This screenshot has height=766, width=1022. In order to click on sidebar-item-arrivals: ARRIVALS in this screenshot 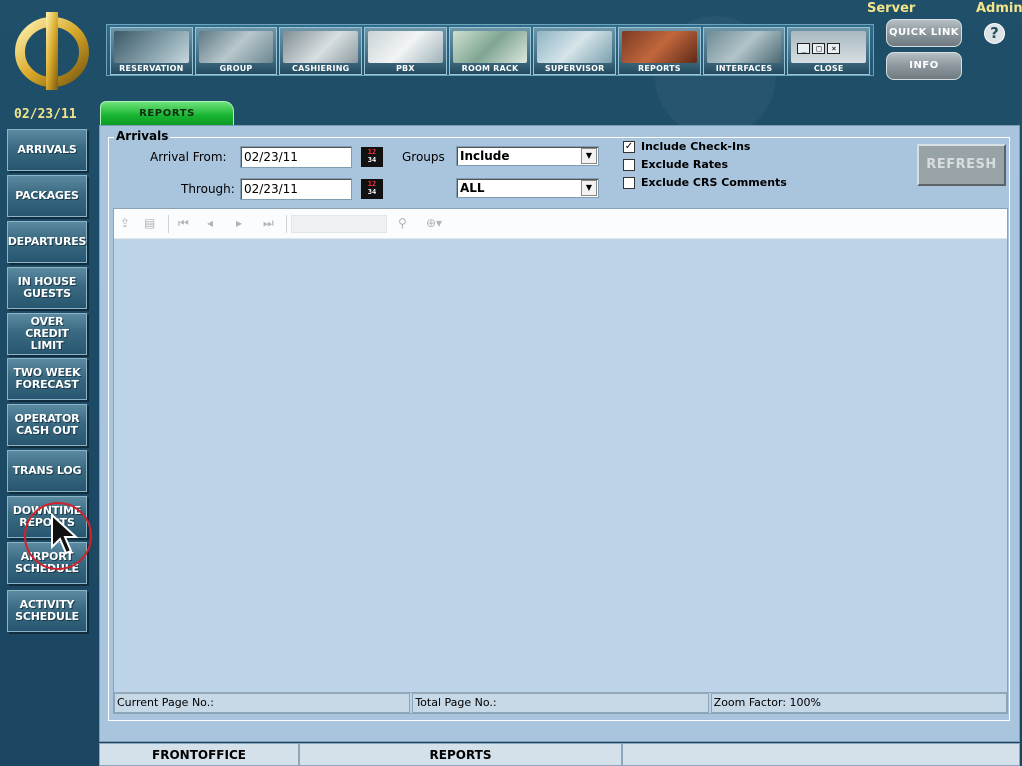, I will do `click(47, 150)`.